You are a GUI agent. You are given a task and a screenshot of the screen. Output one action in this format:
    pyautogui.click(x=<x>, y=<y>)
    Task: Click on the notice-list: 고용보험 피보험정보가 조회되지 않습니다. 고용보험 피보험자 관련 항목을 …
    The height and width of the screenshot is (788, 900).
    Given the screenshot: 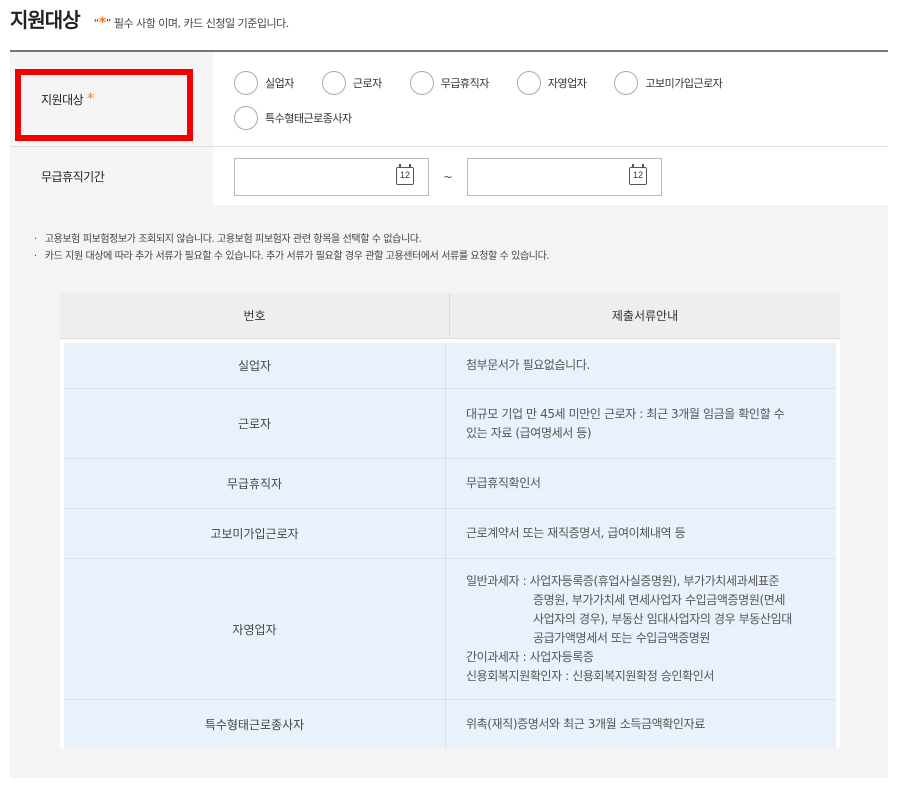 What is the action you would take?
    pyautogui.click(x=292, y=248)
    